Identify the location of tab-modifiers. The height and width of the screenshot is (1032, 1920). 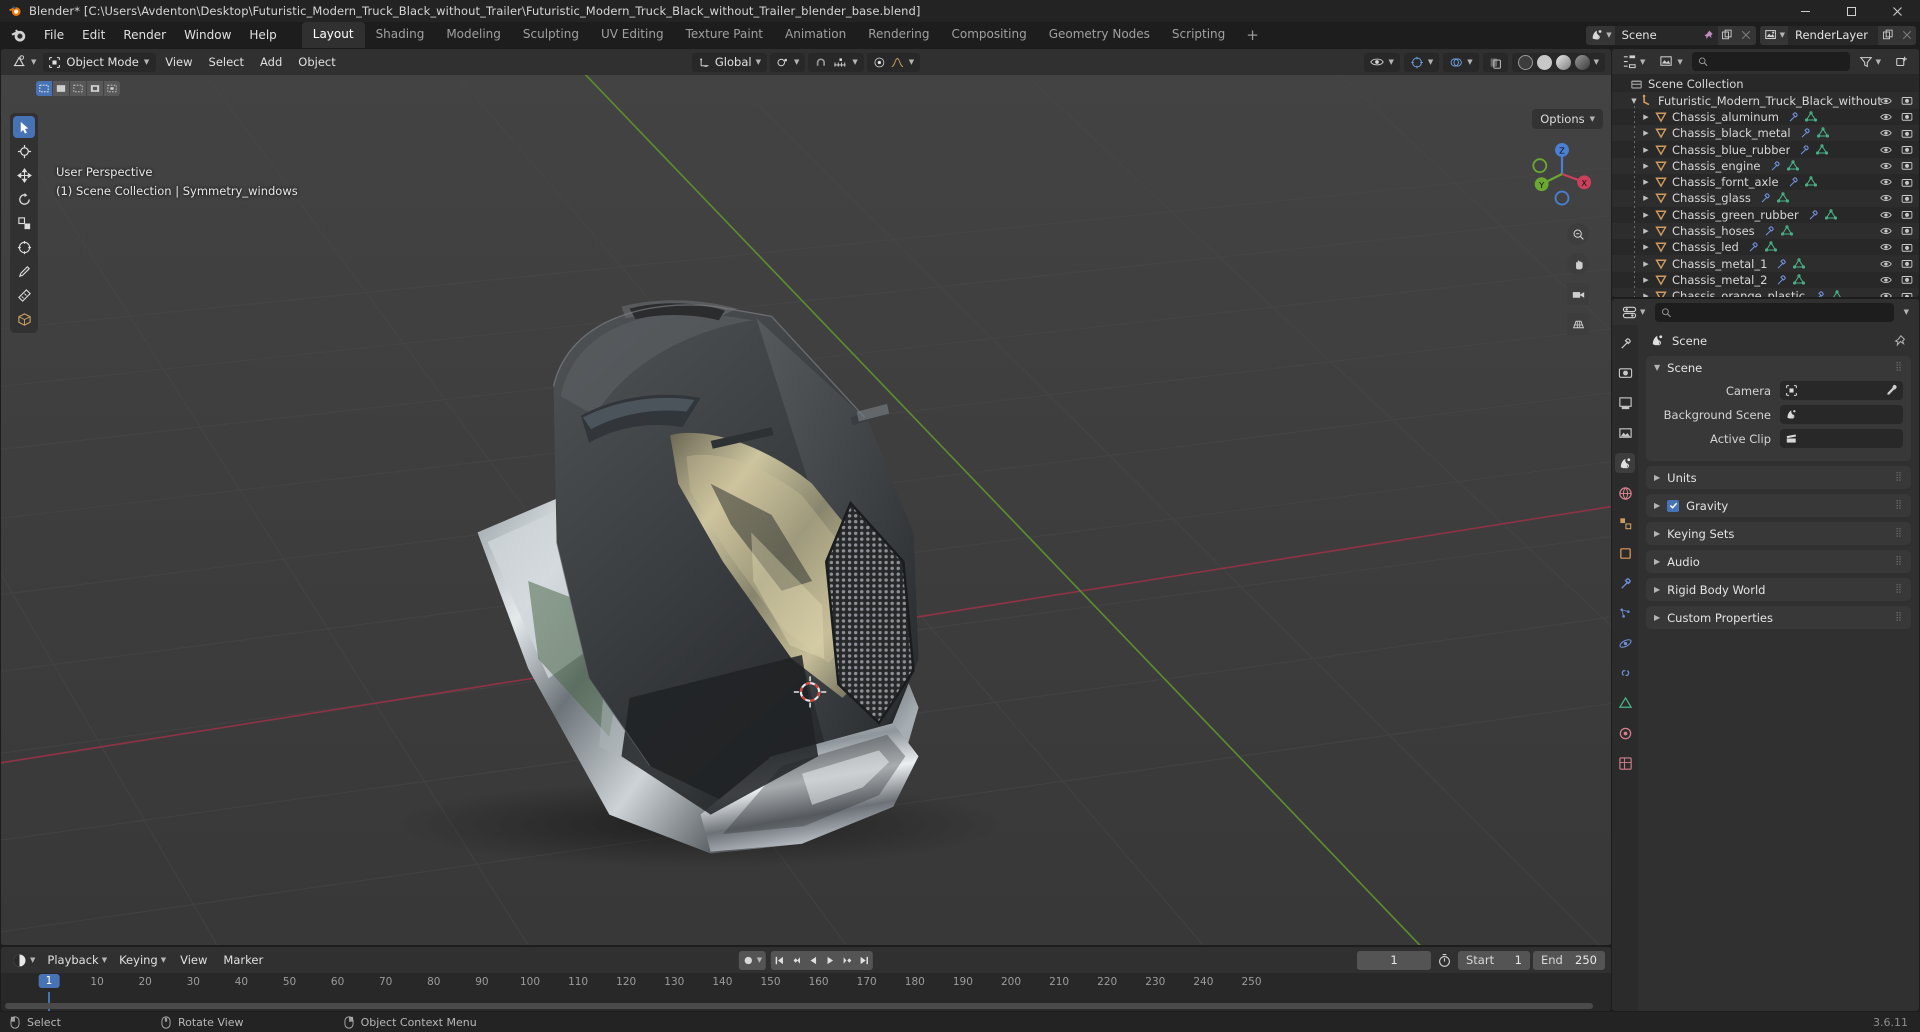
(1625, 583).